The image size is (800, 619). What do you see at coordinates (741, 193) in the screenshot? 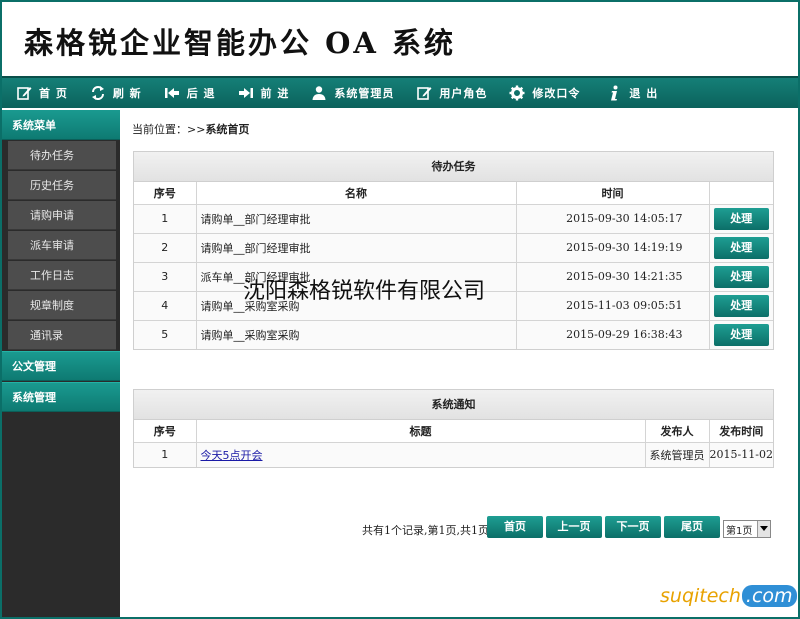
I see `column-header` at bounding box center [741, 193].